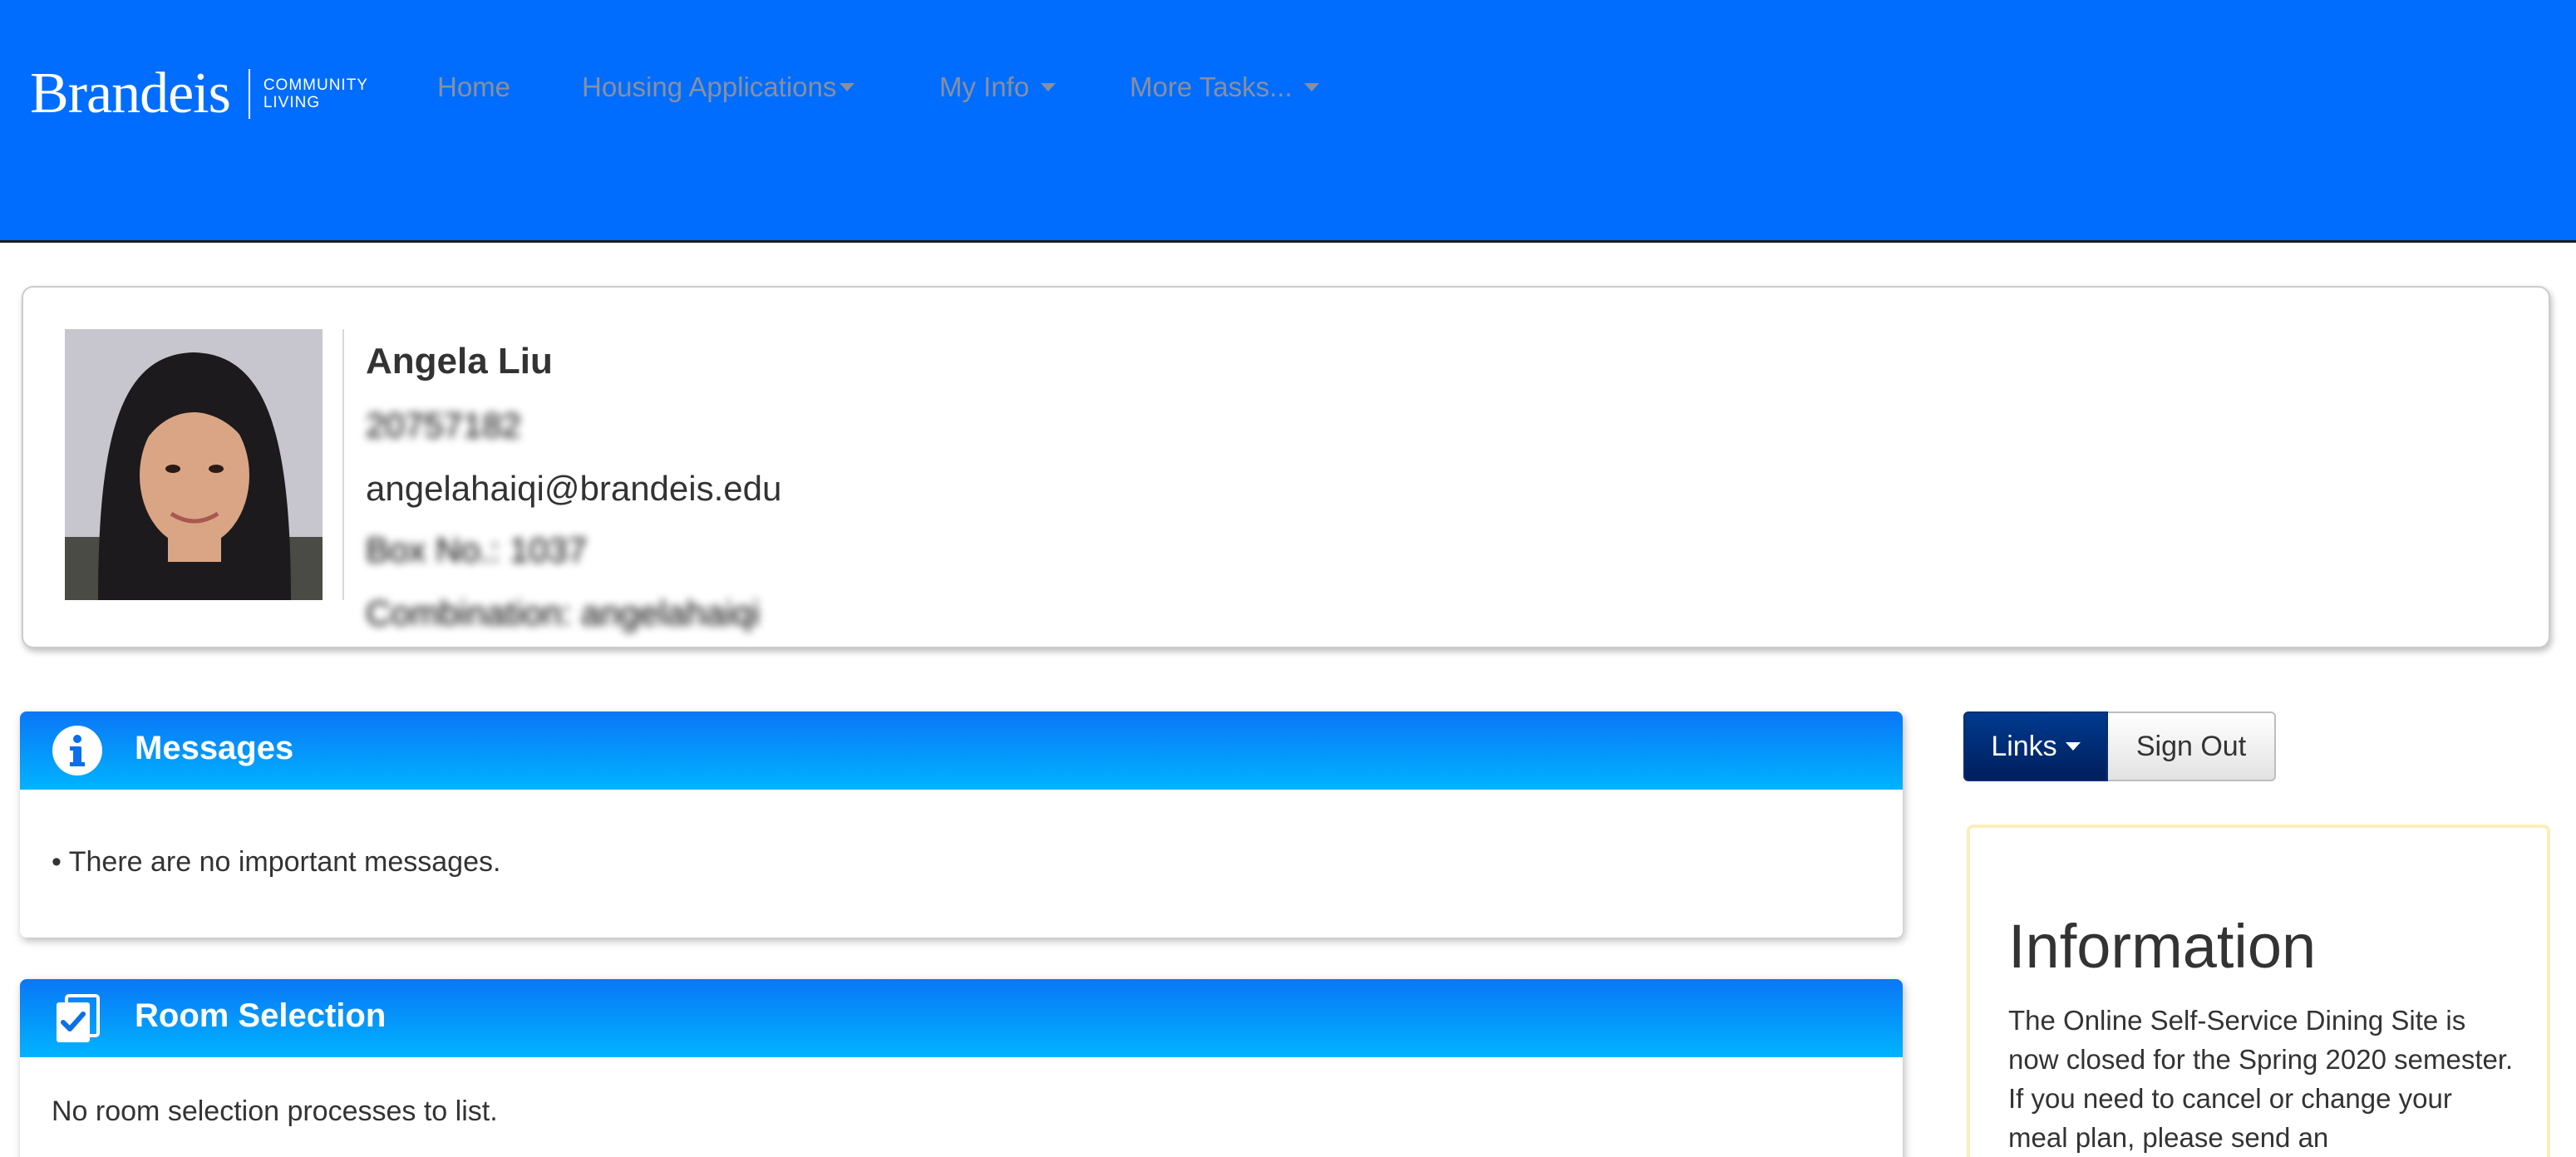 The image size is (2576, 1157). Describe the element at coordinates (574, 488) in the screenshot. I see `profile-email: angelahaiqi@brandeis.edu` at that location.